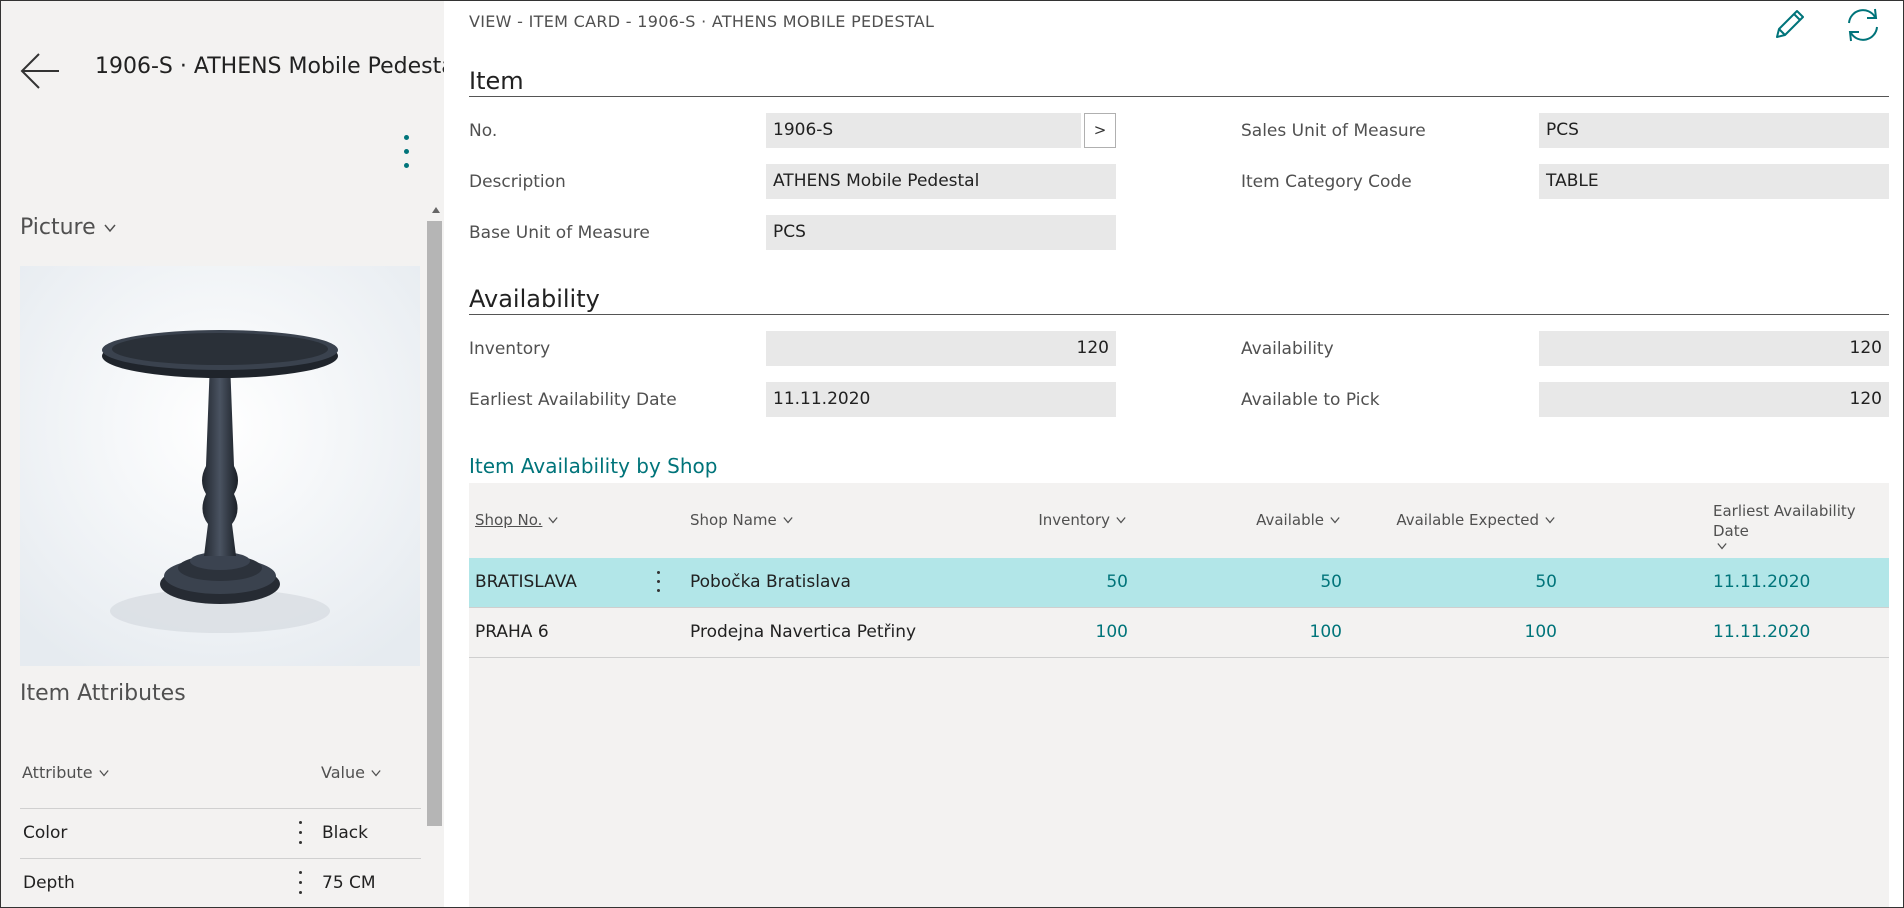  What do you see at coordinates (345, 833) in the screenshot?
I see `attribute-value: Black` at bounding box center [345, 833].